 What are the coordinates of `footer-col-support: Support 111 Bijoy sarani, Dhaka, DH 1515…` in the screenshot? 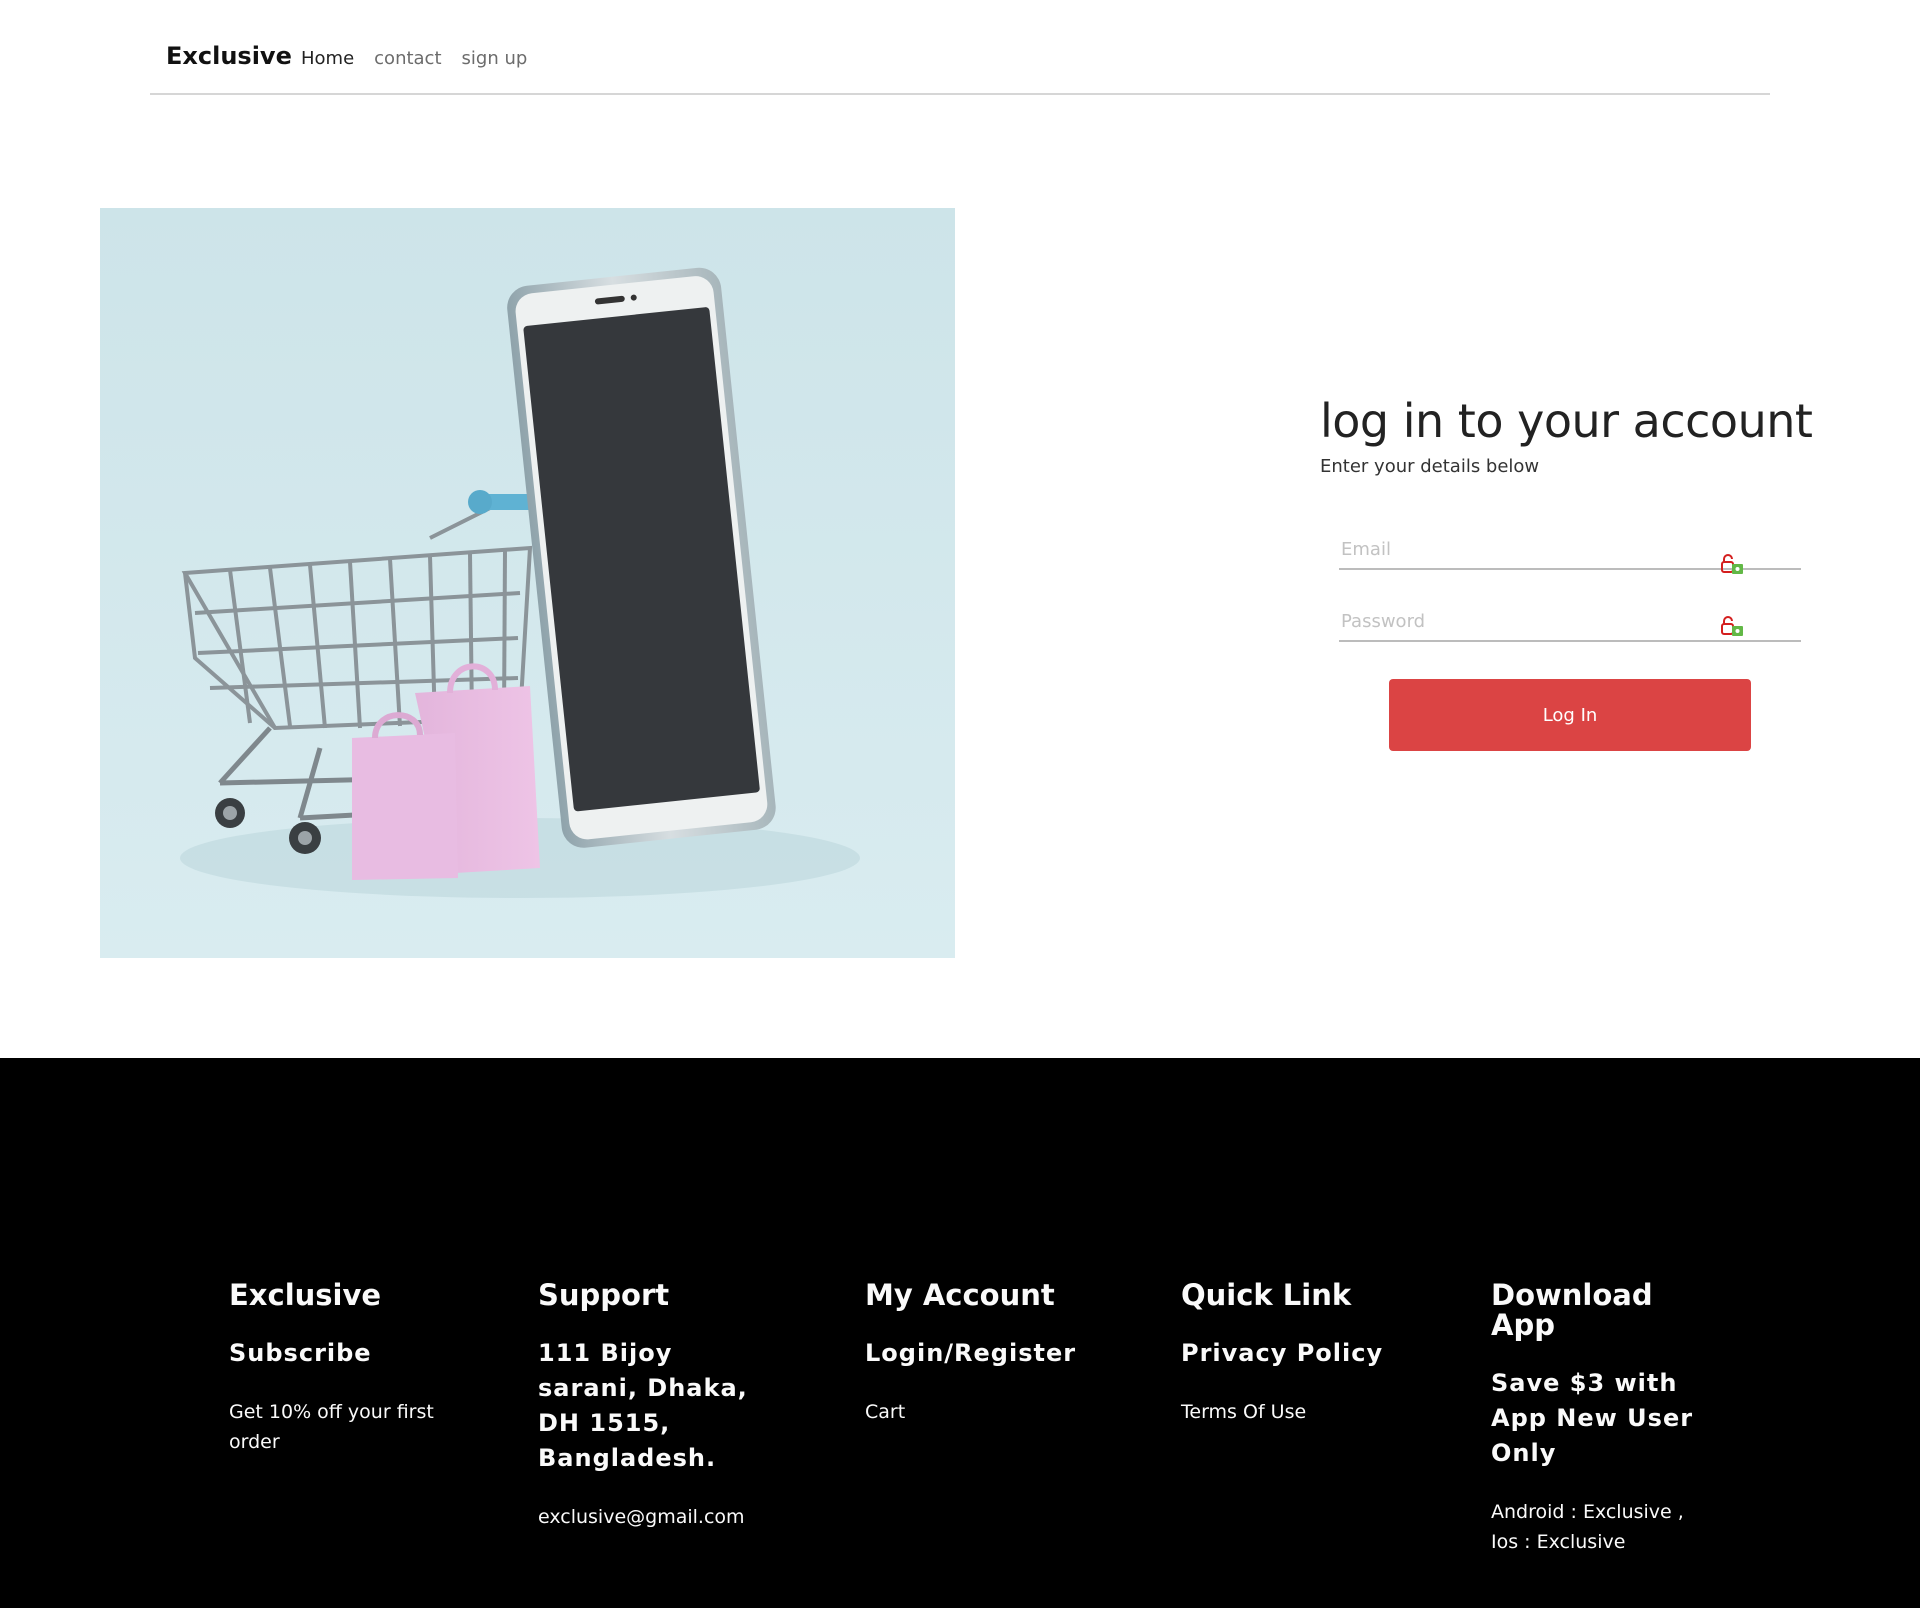 It's located at (668, 1406).